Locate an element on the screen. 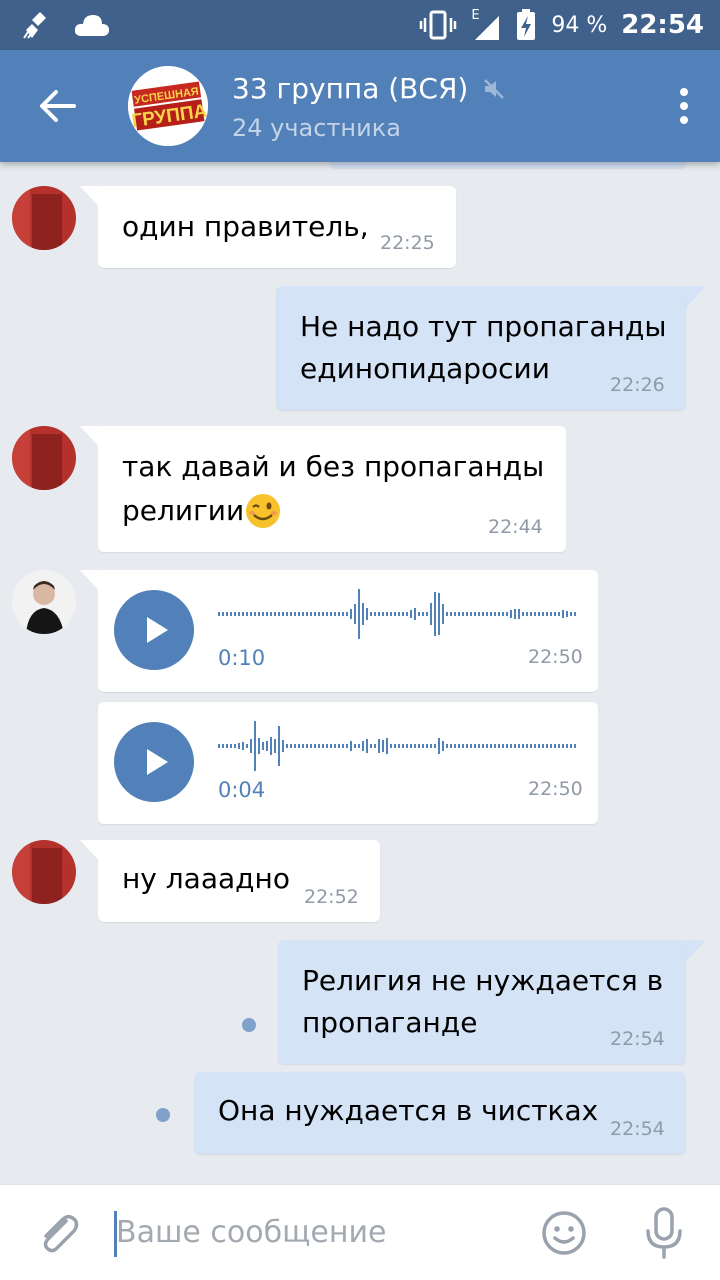  message-bubble: один правитель, 22:25 is located at coordinates (277, 227).